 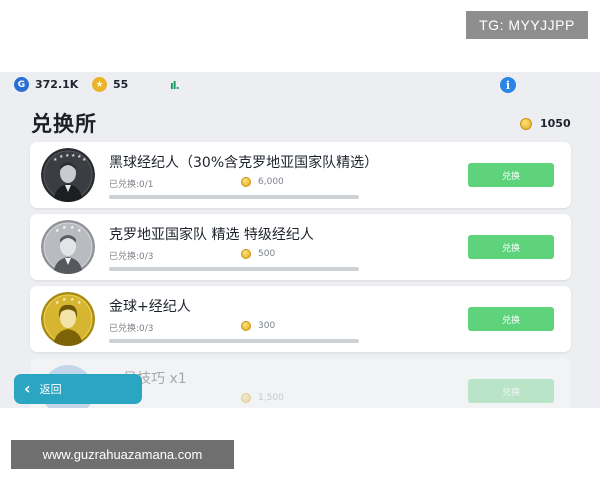 I want to click on back-label: 返回, so click(x=50, y=389).